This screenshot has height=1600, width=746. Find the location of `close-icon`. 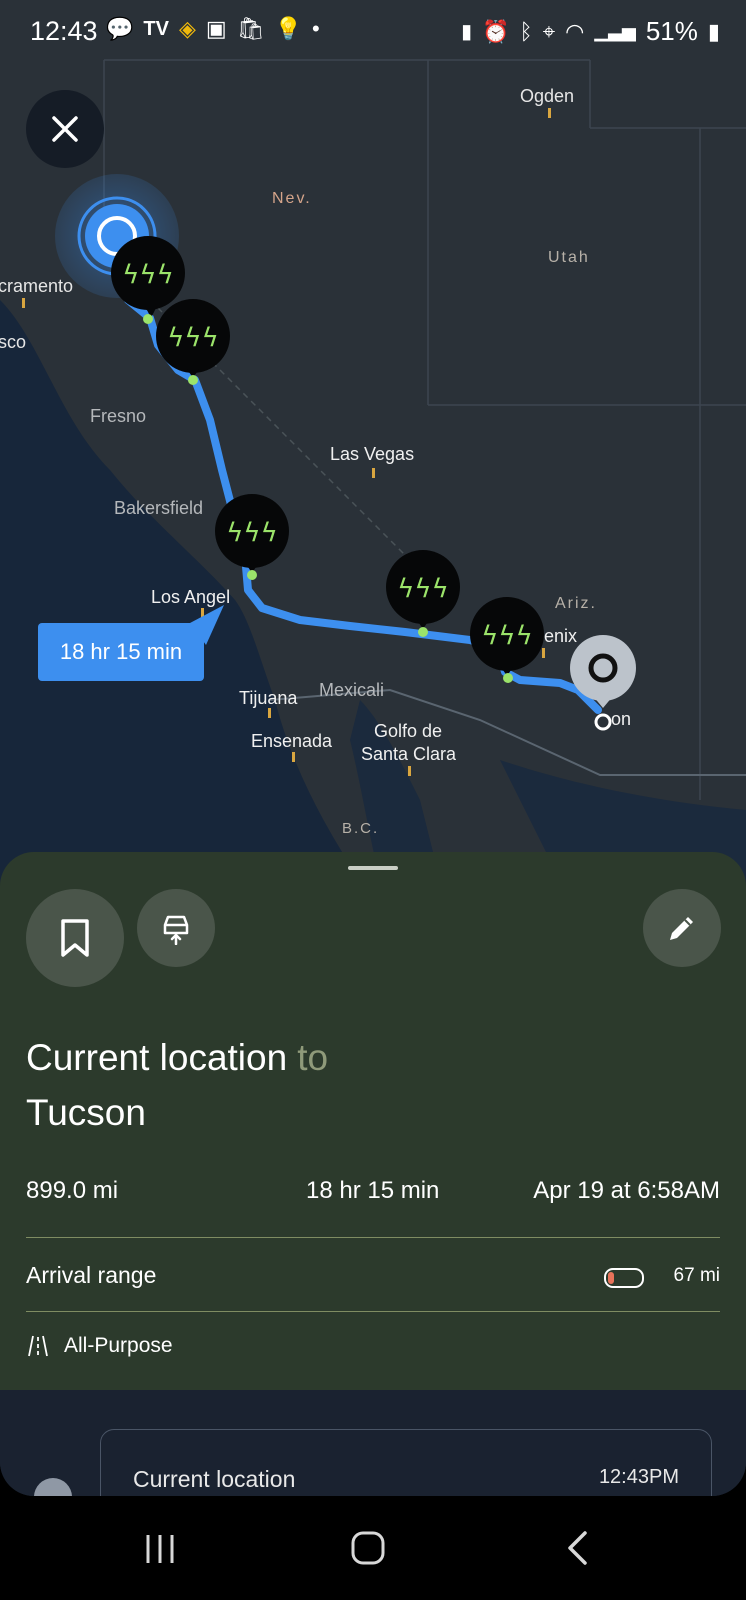

close-icon is located at coordinates (65, 129).